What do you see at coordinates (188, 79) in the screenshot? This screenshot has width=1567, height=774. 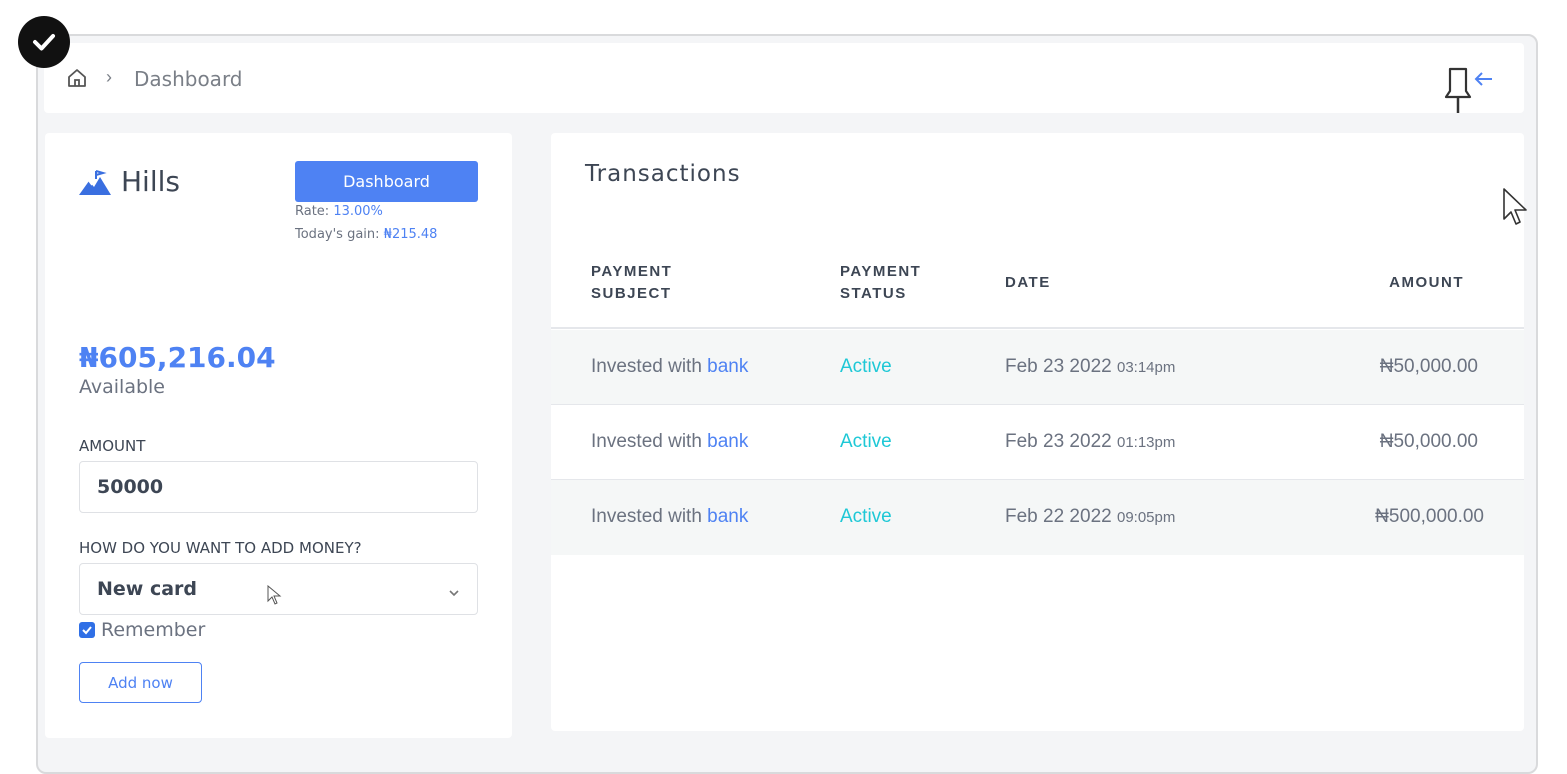 I see `breadcrumb-current: Dashboard` at bounding box center [188, 79].